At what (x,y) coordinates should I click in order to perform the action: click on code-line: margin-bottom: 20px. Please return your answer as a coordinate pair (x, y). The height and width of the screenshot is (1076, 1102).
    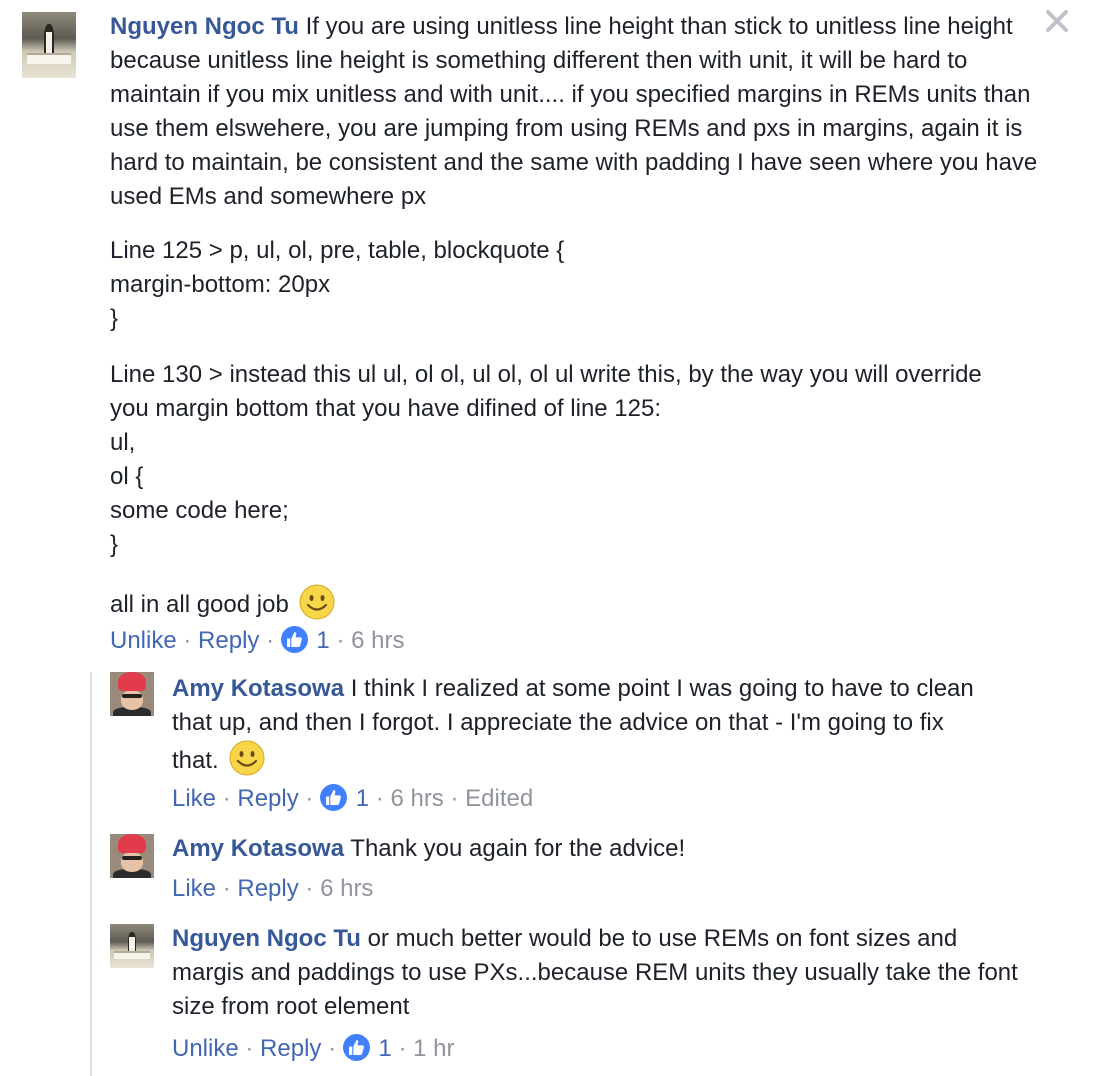
    Looking at the image, I should click on (220, 284).